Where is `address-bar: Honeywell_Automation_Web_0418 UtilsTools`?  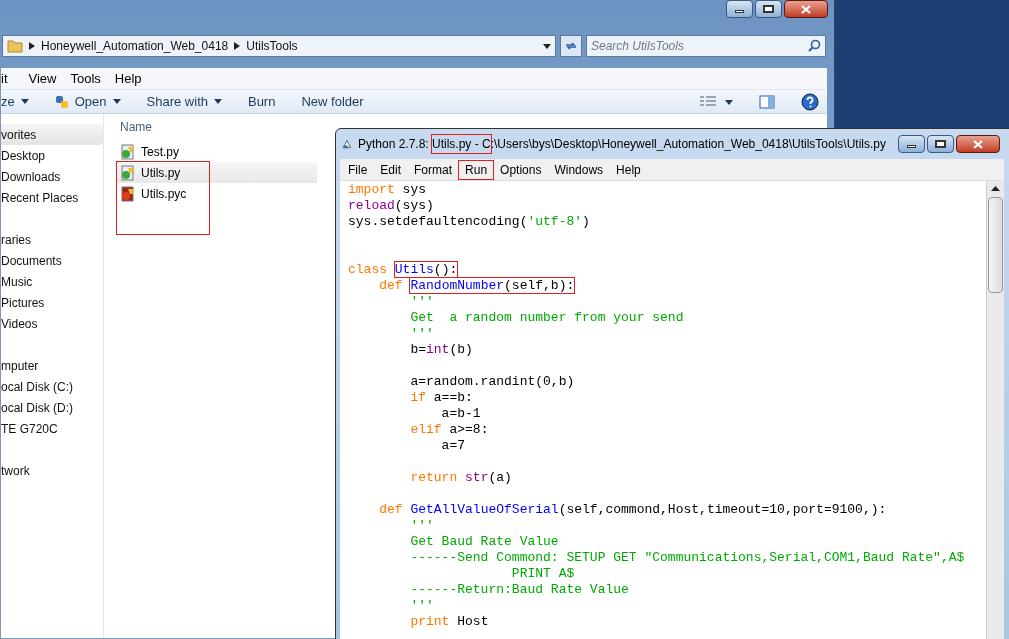
address-bar: Honeywell_Automation_Web_0418 UtilsTools is located at coordinates (279, 46).